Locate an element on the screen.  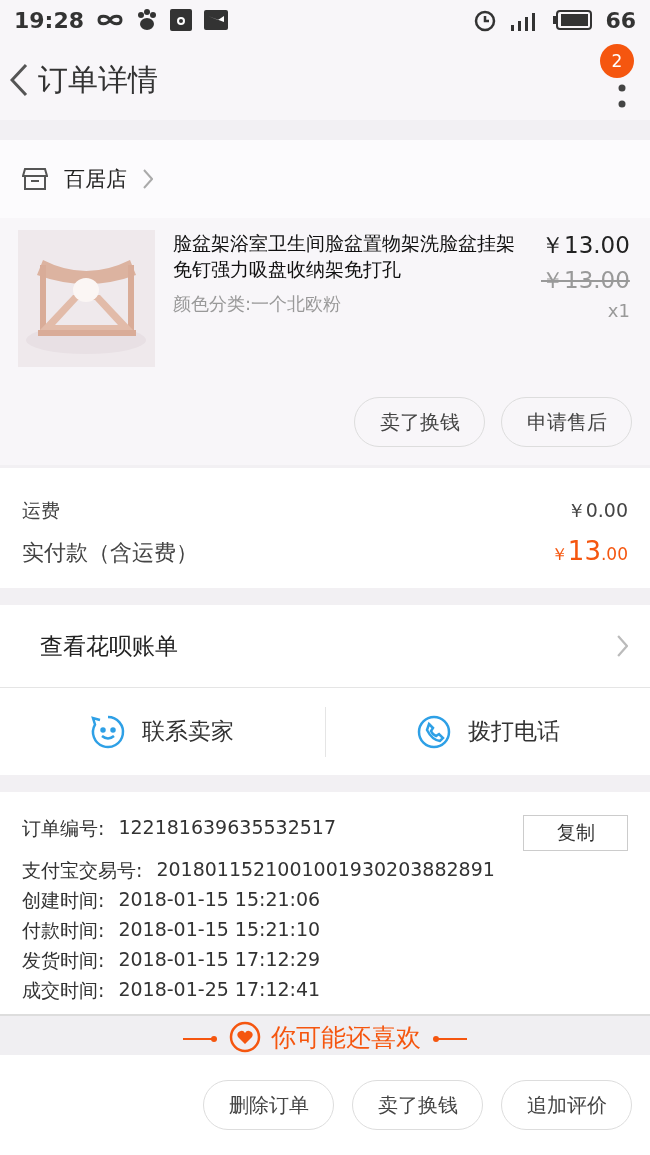
chat-face-icon is located at coordinates (108, 731).